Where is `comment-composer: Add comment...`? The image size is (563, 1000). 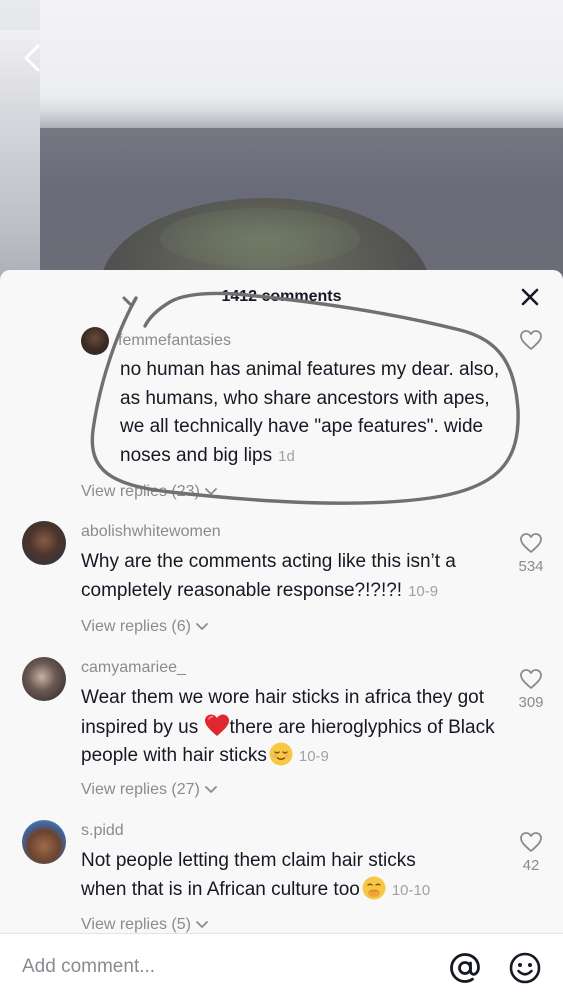
comment-composer: Add comment... is located at coordinates (281, 966).